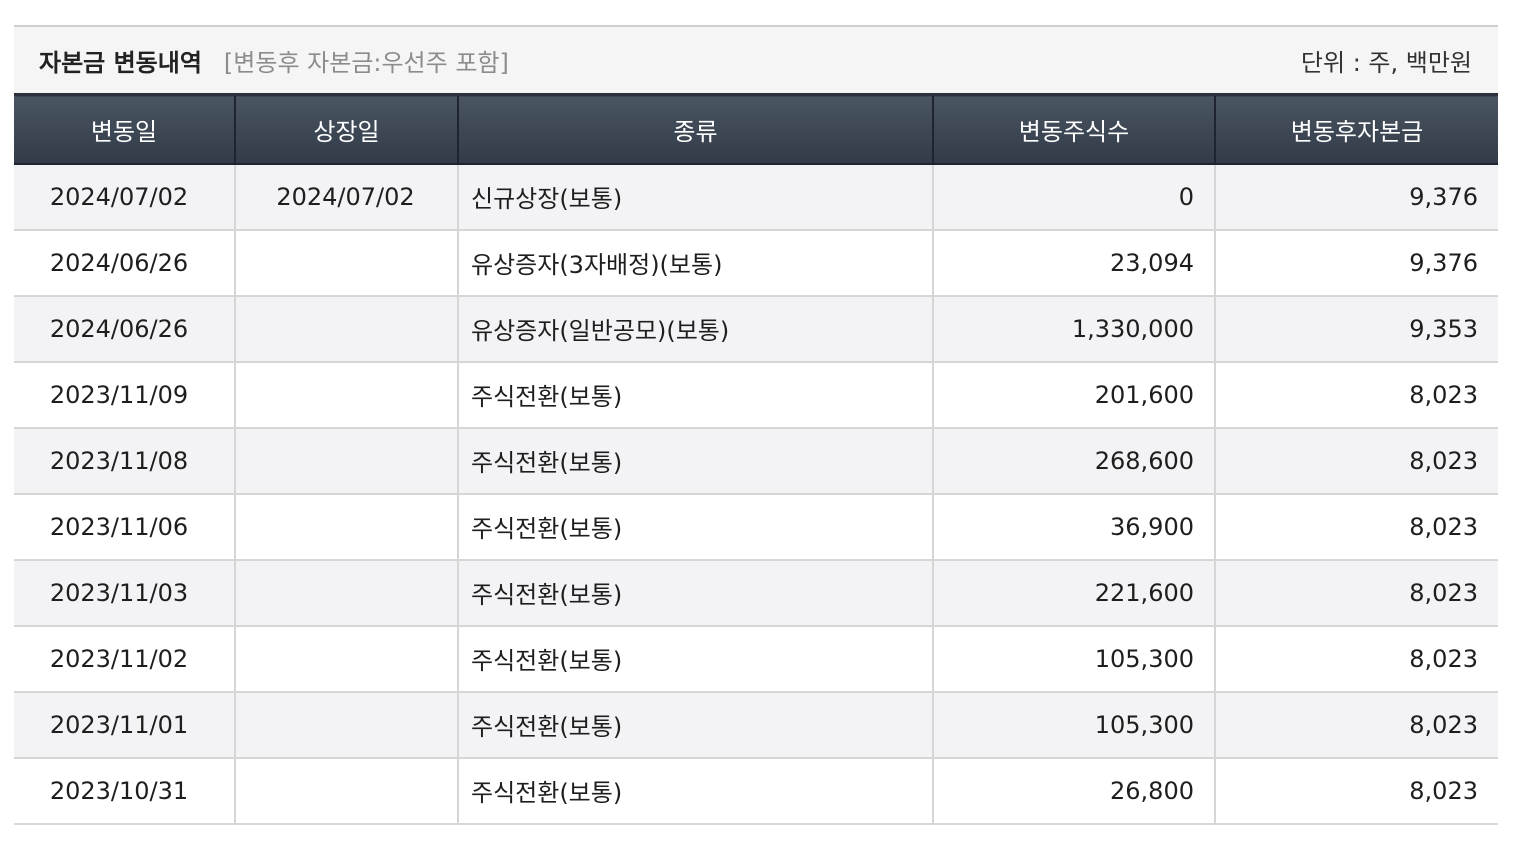  Describe the element at coordinates (124, 395) in the screenshot. I see `change-date-cell: 2023/11/09` at that location.